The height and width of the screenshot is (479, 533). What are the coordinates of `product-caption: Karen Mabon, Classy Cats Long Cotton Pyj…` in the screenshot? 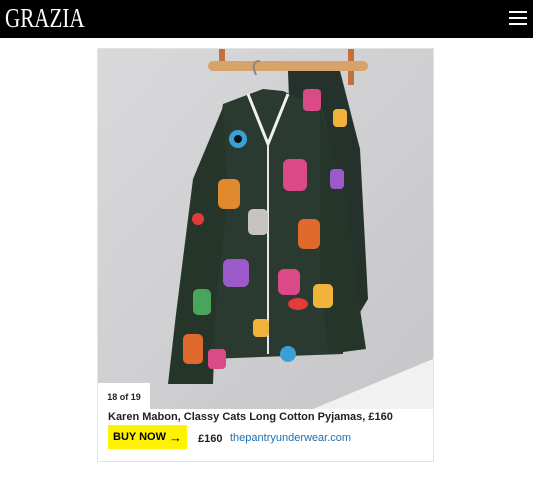 It's located at (250, 417).